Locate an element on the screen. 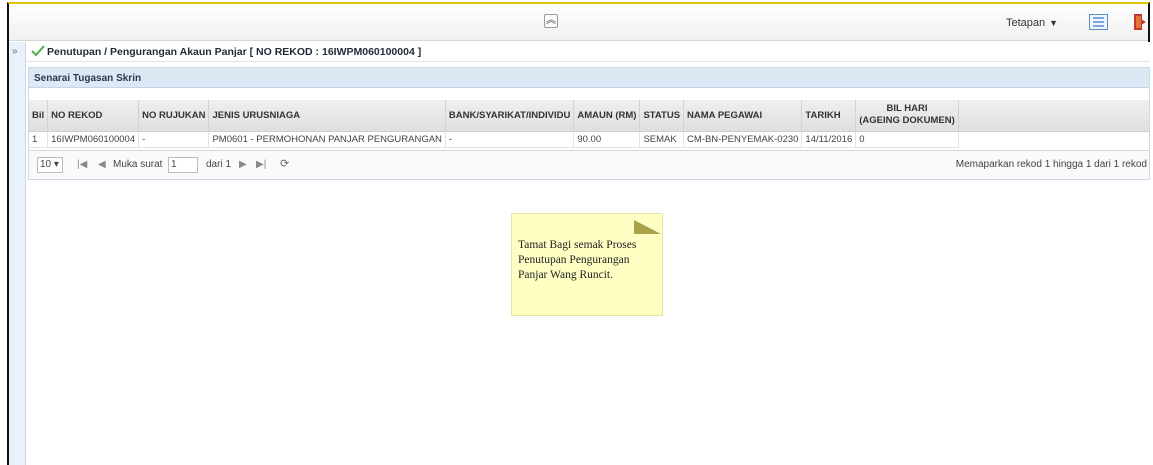 This screenshot has width=1153, height=465. page-number-input: 1 is located at coordinates (183, 165).